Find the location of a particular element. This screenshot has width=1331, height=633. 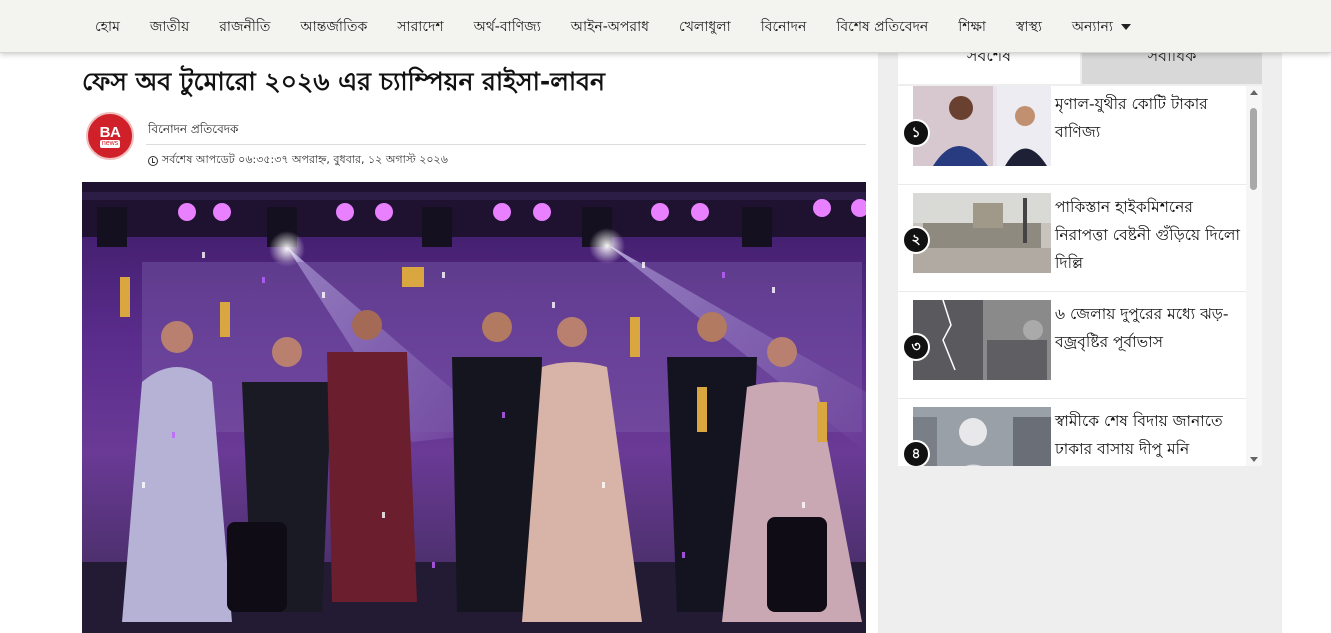

nav-item-sports: খেলাধুলা is located at coordinates (705, 27).